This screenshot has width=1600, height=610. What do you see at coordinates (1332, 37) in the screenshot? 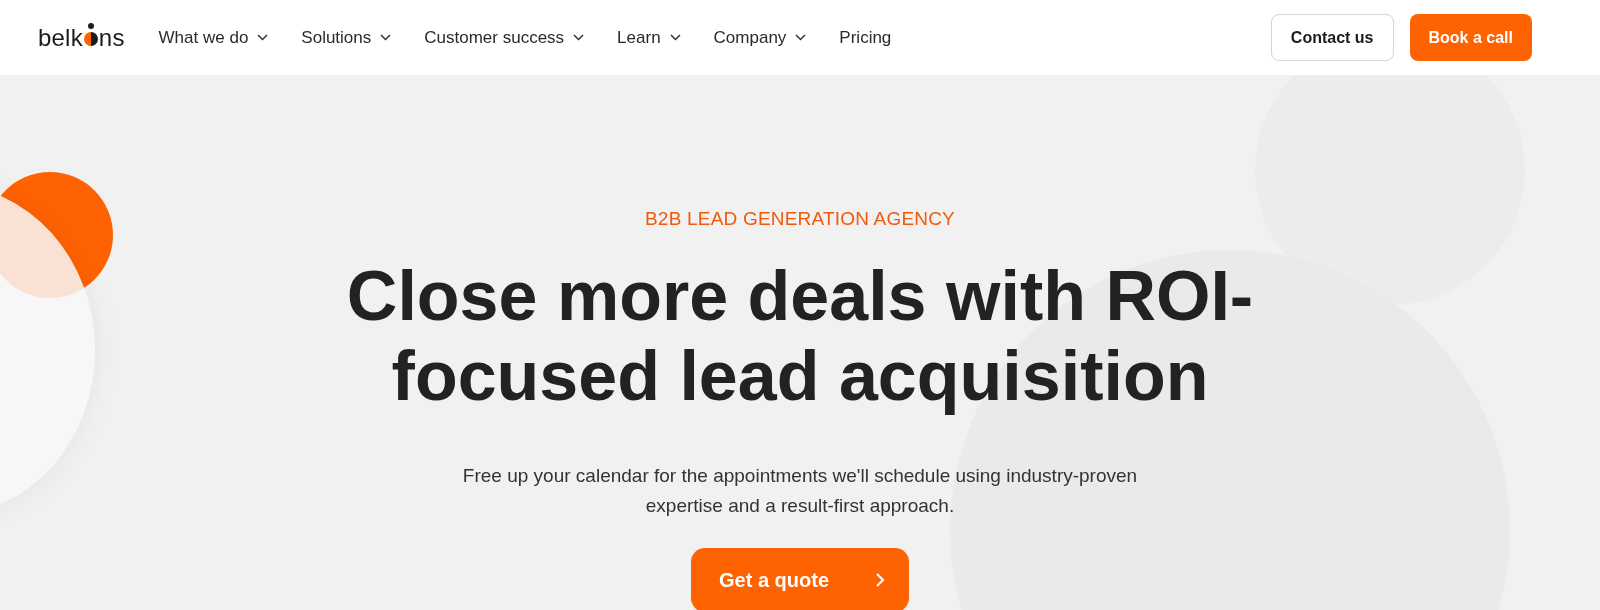
I see `contact-button: Contact us` at bounding box center [1332, 37].